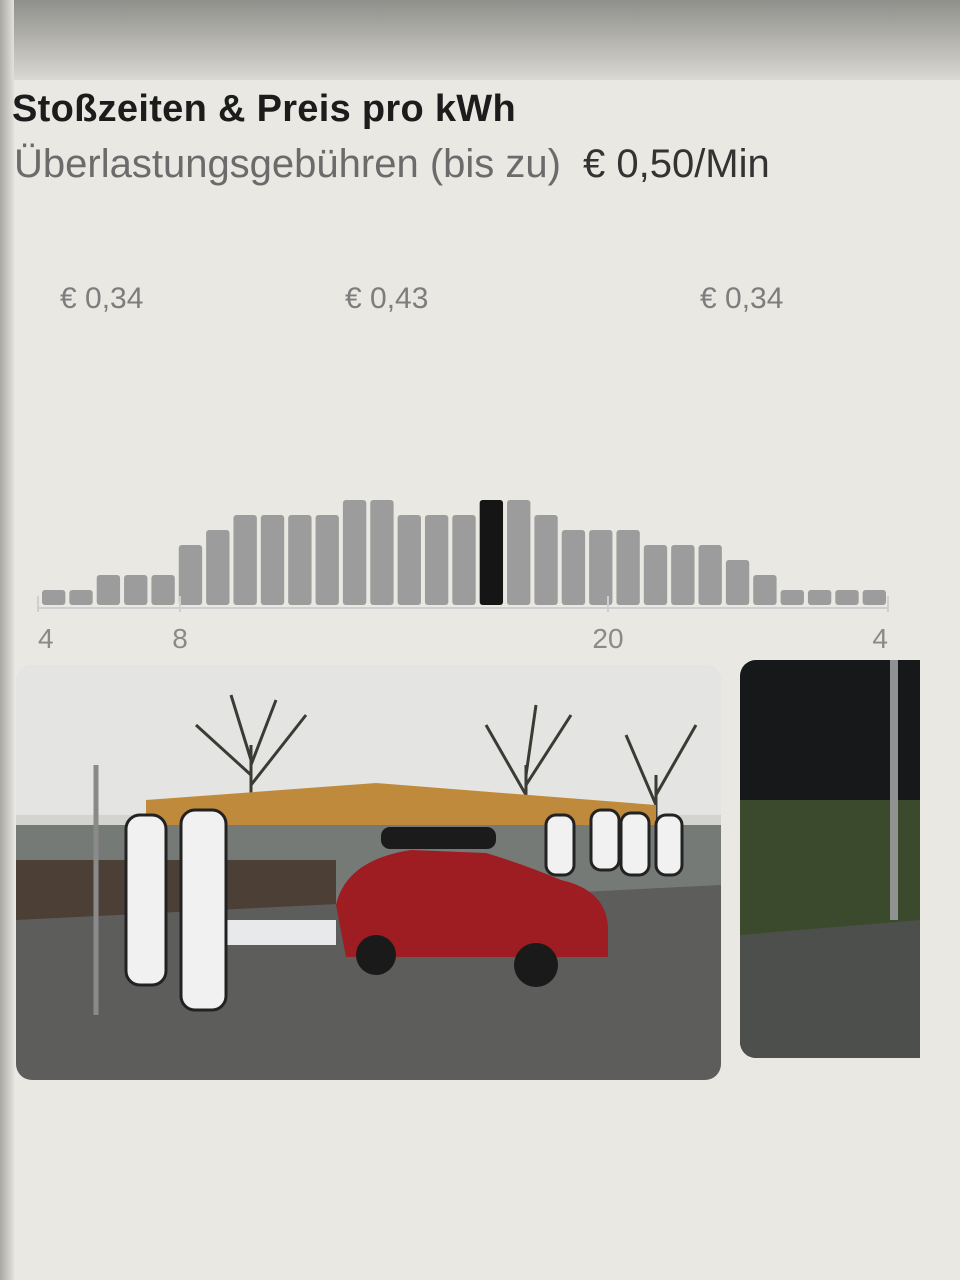  I want to click on congestion-fee-value: € 0,50/Min, so click(676, 164).